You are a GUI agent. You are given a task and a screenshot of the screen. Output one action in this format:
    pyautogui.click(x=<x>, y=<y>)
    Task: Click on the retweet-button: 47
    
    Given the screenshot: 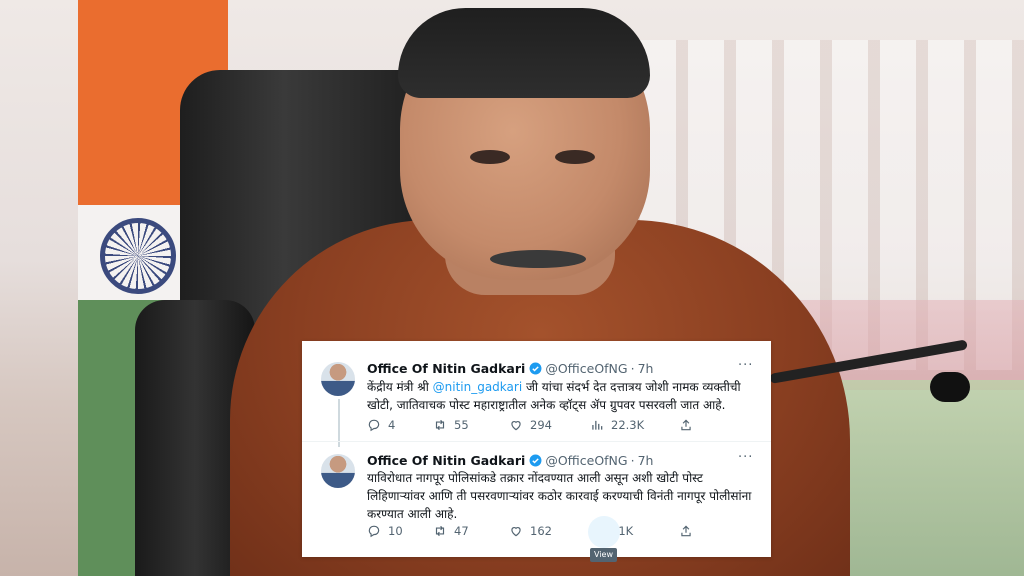 What is the action you would take?
    pyautogui.click(x=451, y=531)
    